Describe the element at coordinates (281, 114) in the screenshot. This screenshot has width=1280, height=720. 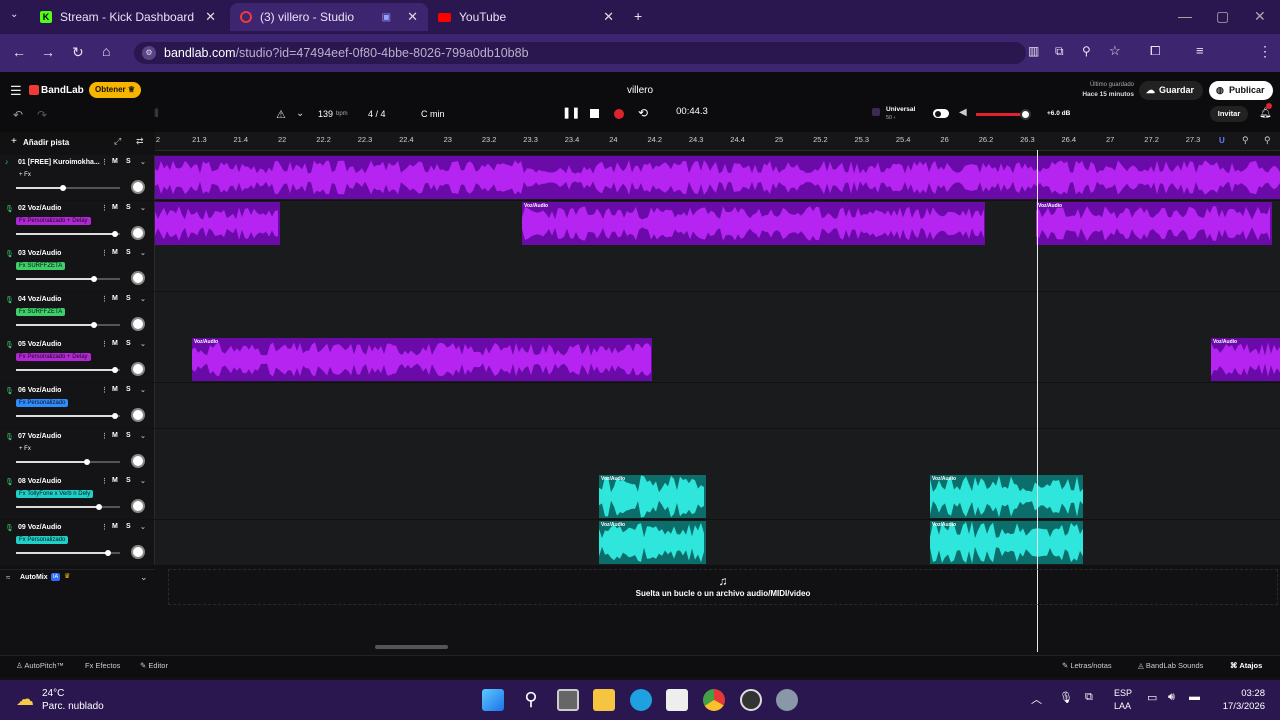
I see `metronome-icon: ⚠` at that location.